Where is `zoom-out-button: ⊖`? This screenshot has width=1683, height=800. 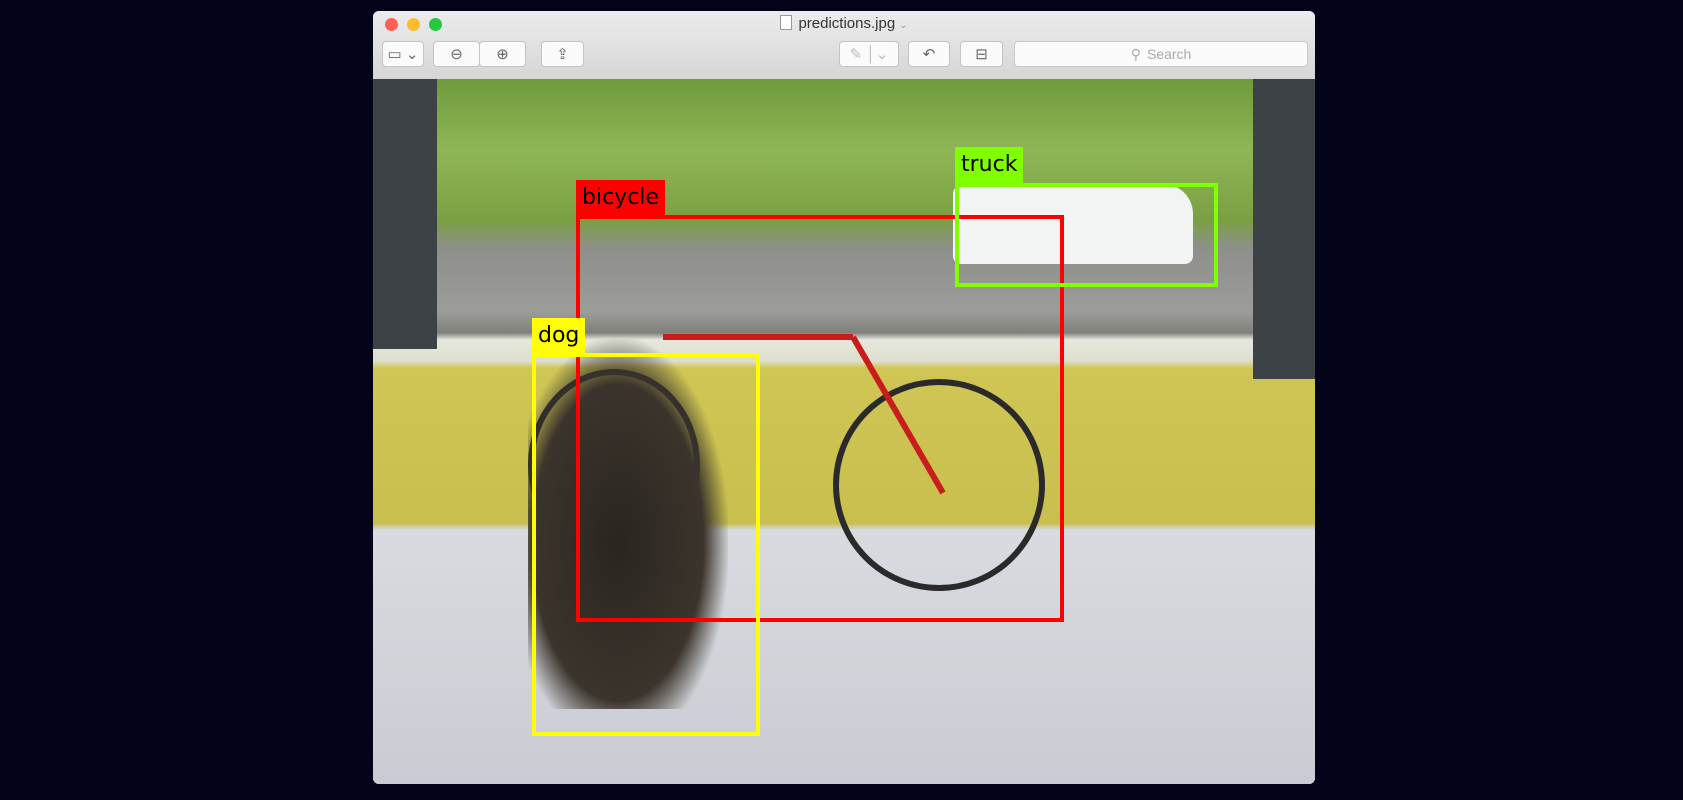
zoom-out-button: ⊖ is located at coordinates (456, 54).